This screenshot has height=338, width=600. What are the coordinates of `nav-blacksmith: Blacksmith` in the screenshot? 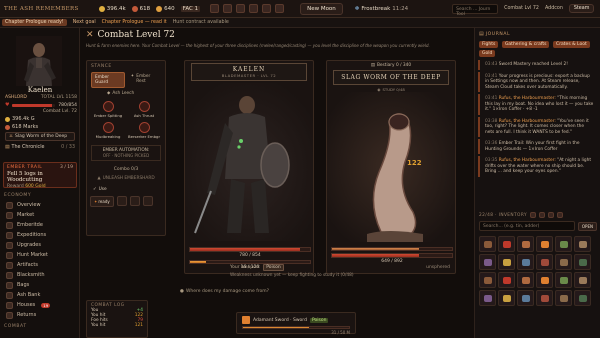 It's located at (40, 275).